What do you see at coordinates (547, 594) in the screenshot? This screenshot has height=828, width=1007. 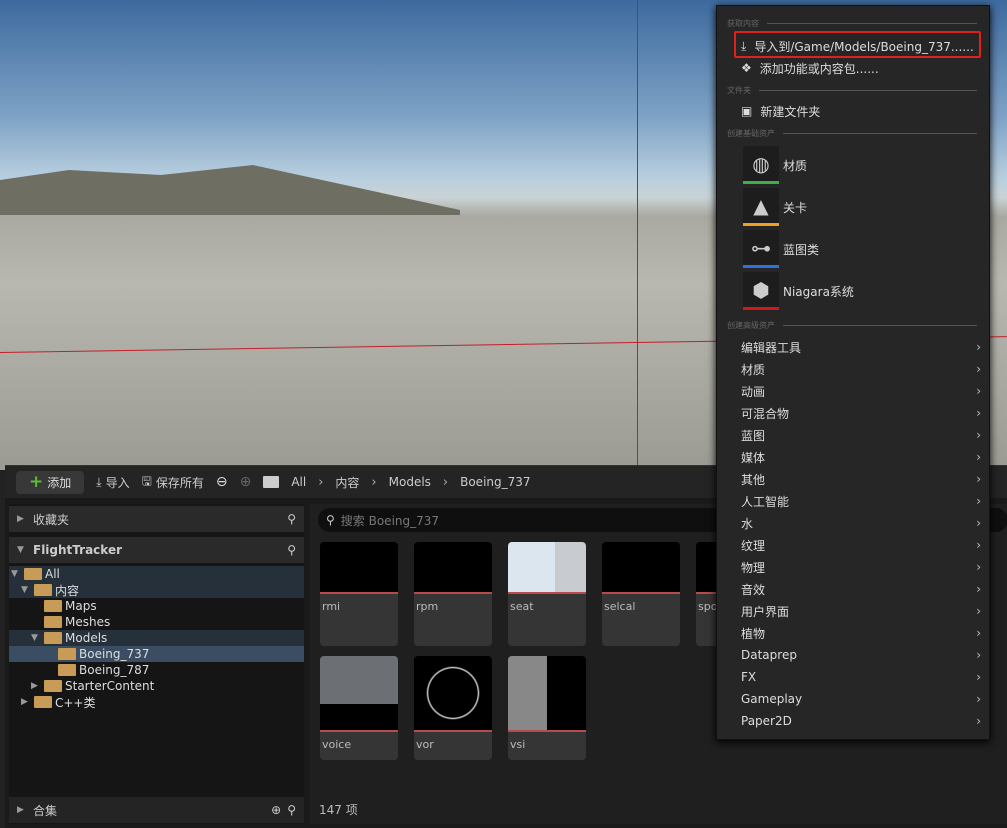 I see `asset-tile: seat` at bounding box center [547, 594].